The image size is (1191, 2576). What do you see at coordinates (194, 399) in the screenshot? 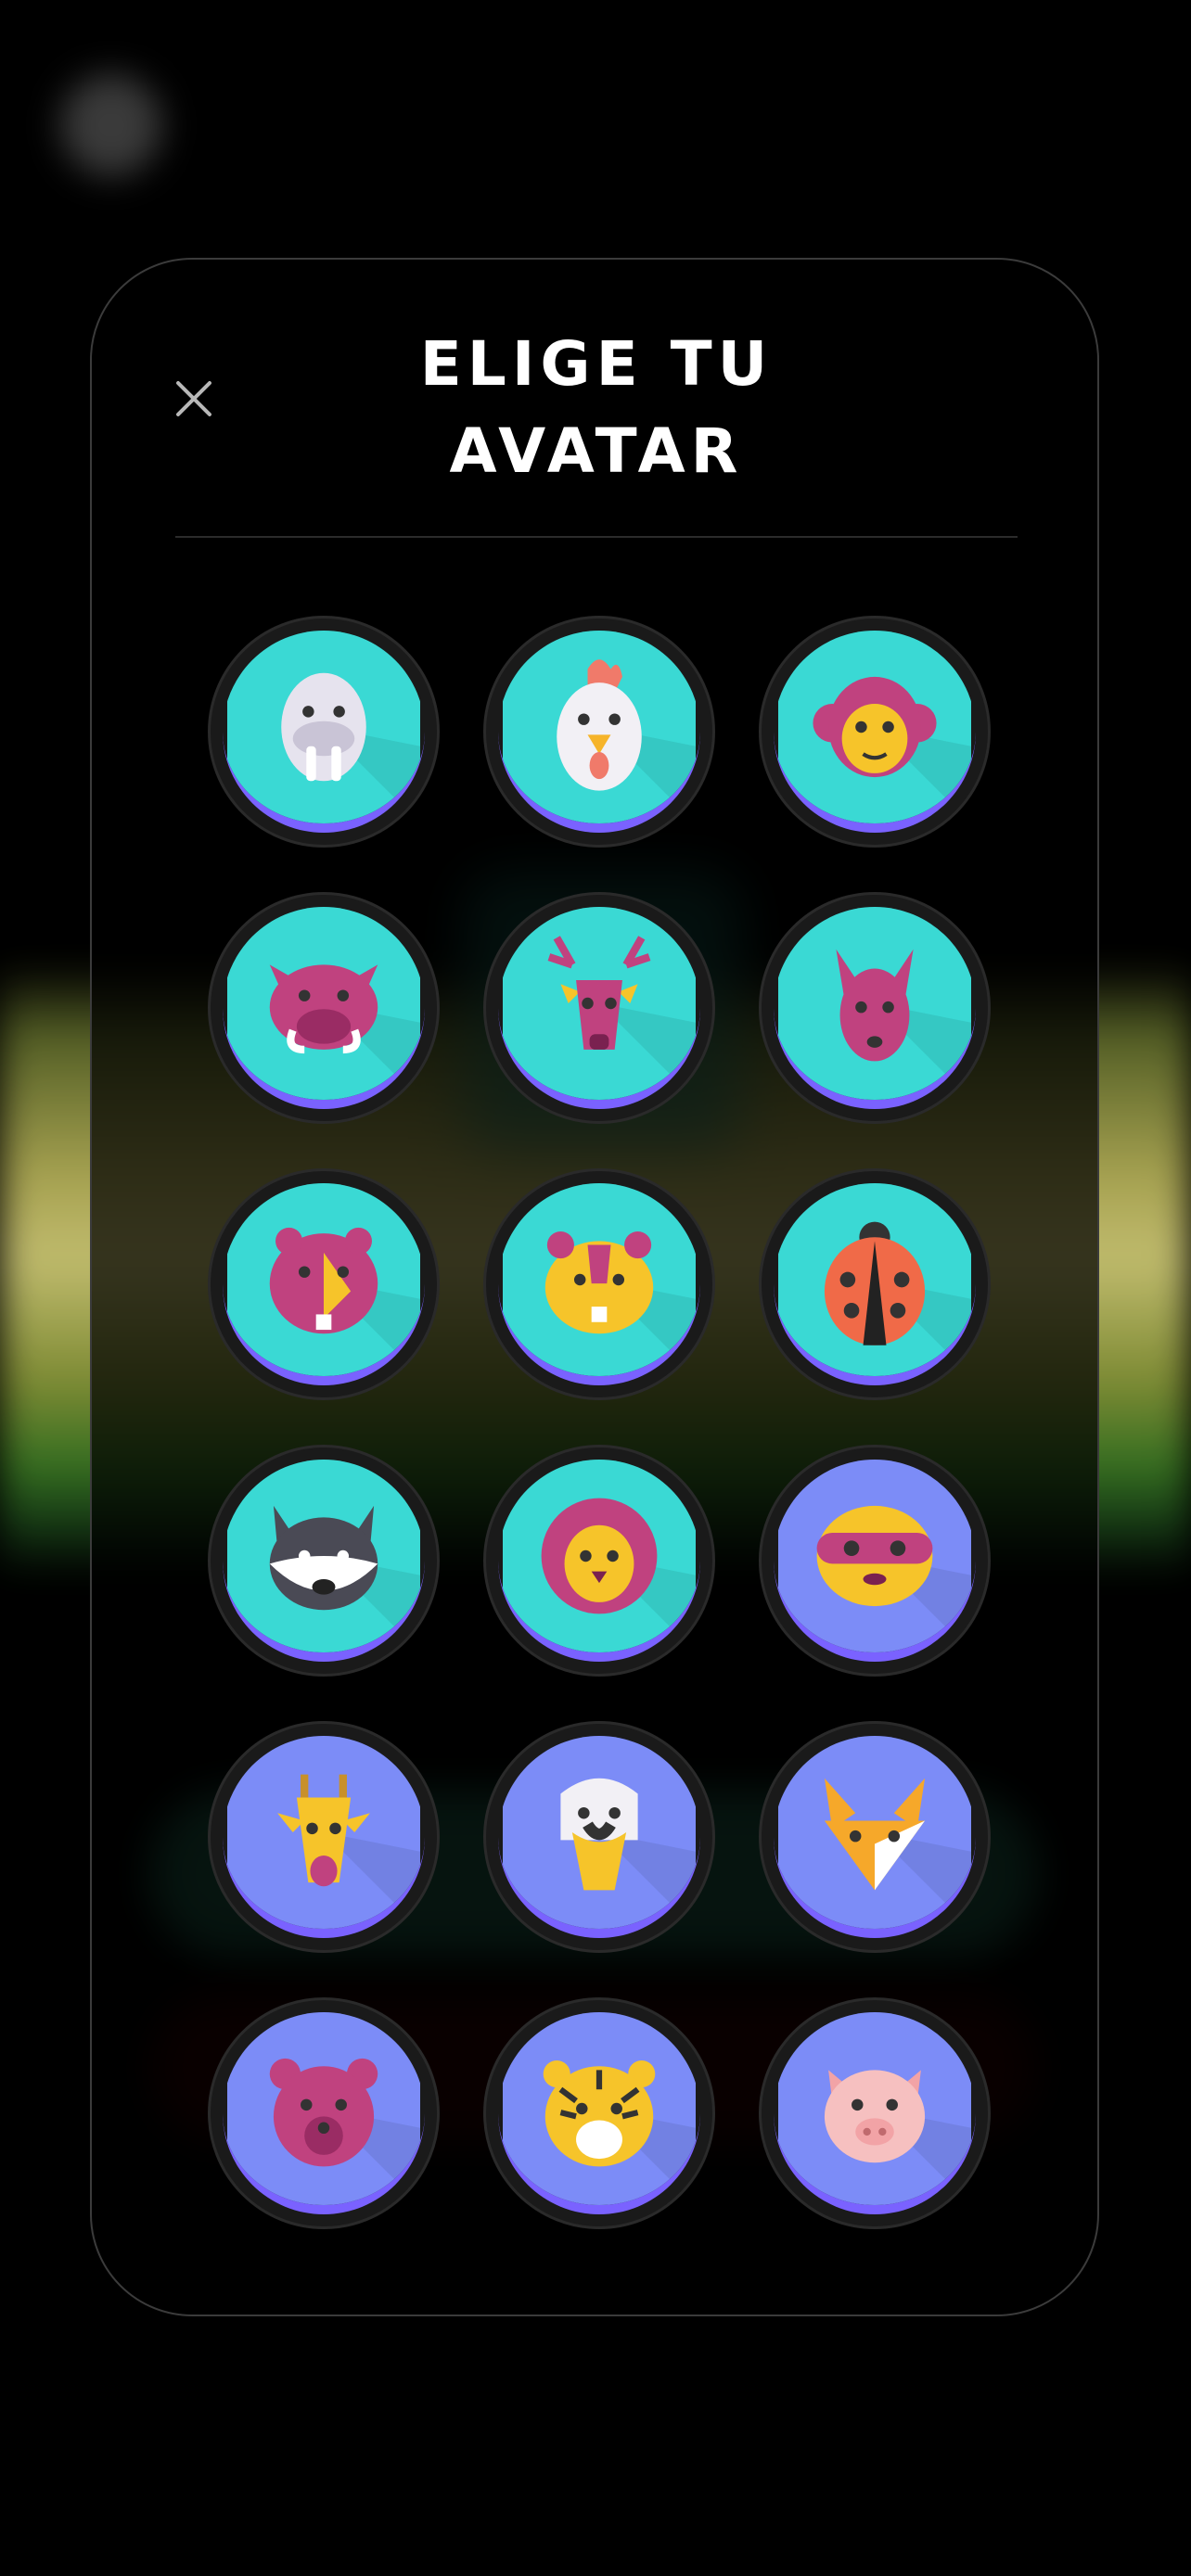
I see `close-icon` at bounding box center [194, 399].